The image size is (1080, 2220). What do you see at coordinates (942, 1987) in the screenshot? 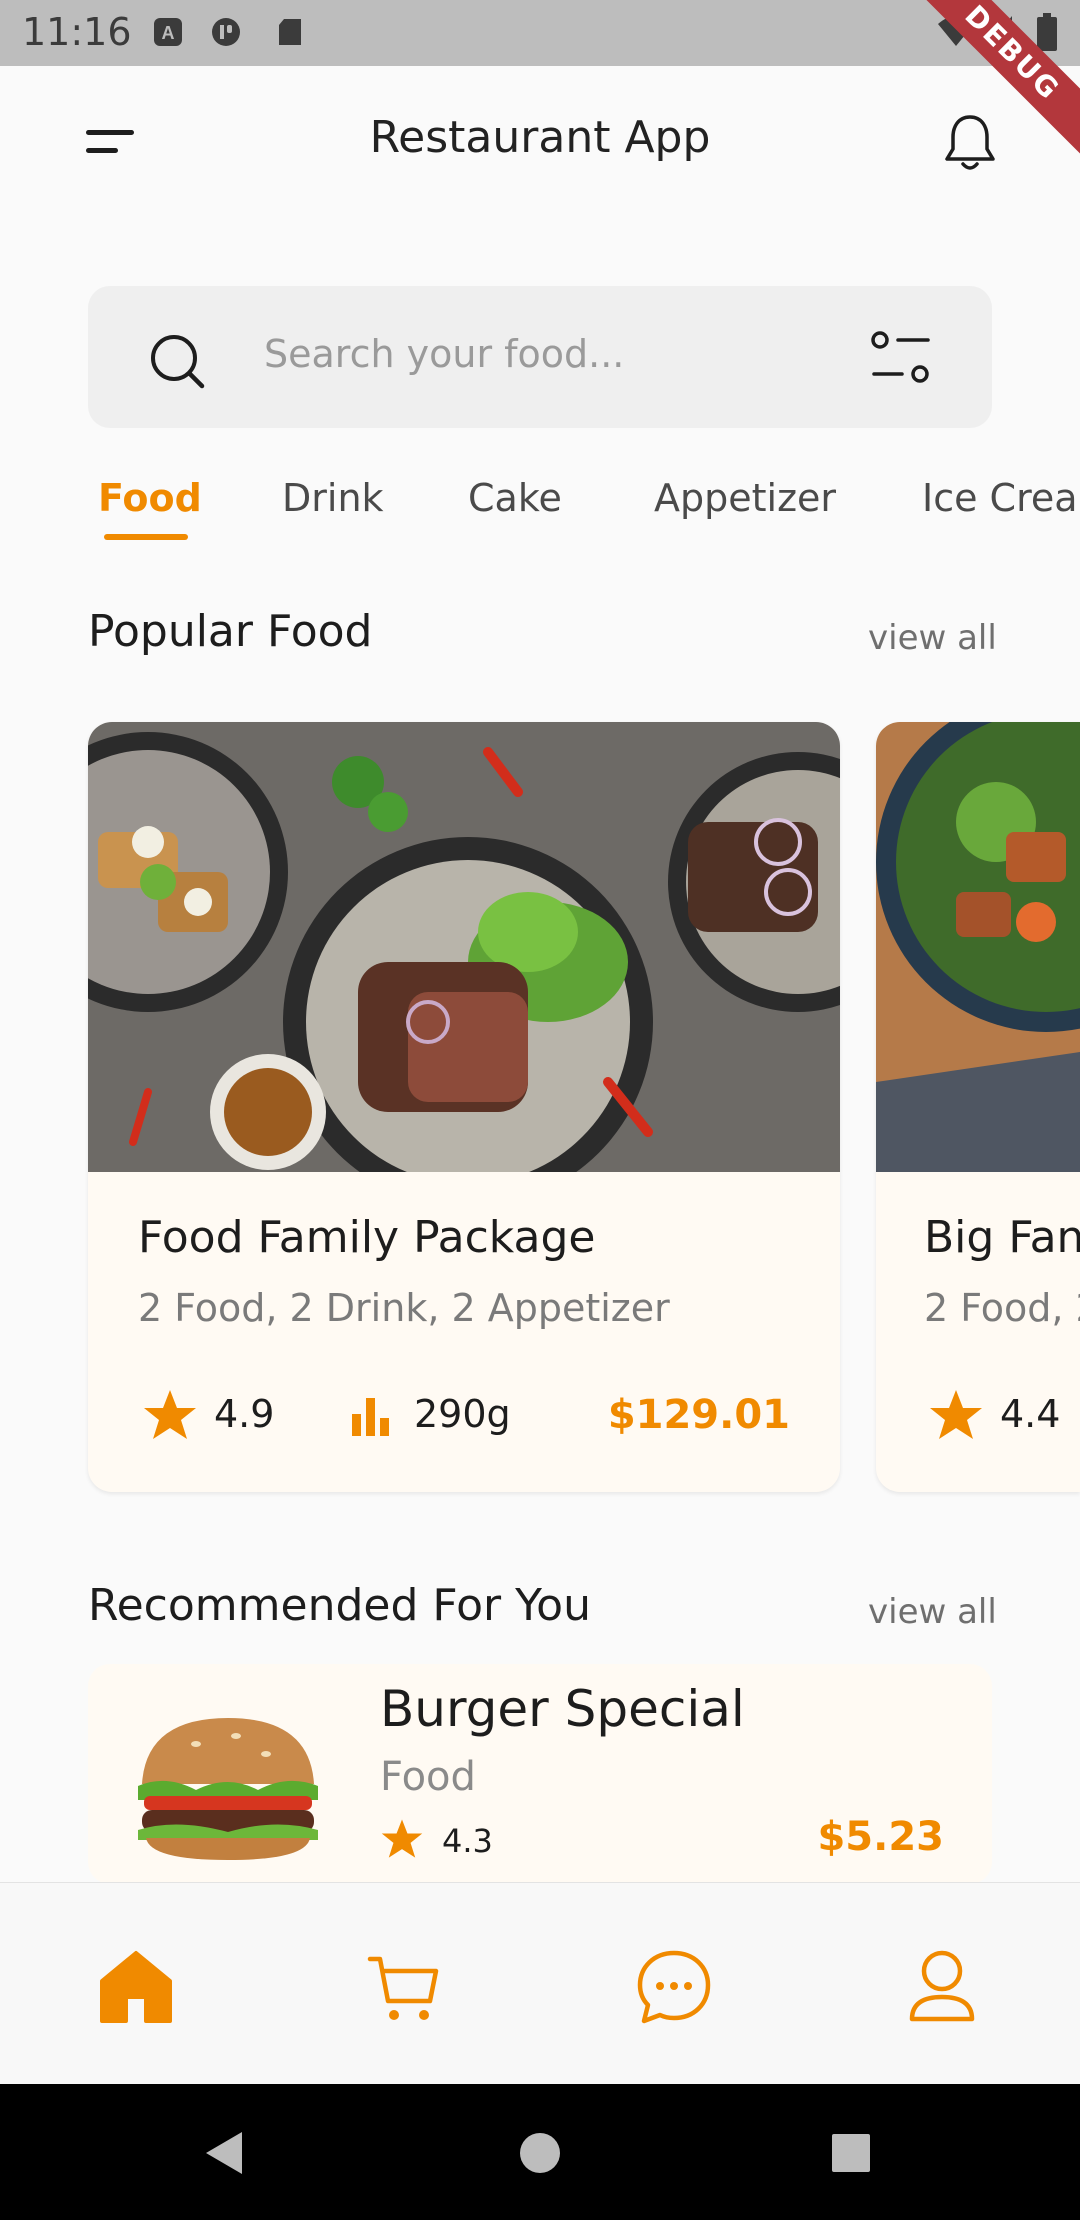
I see `profile-icon` at bounding box center [942, 1987].